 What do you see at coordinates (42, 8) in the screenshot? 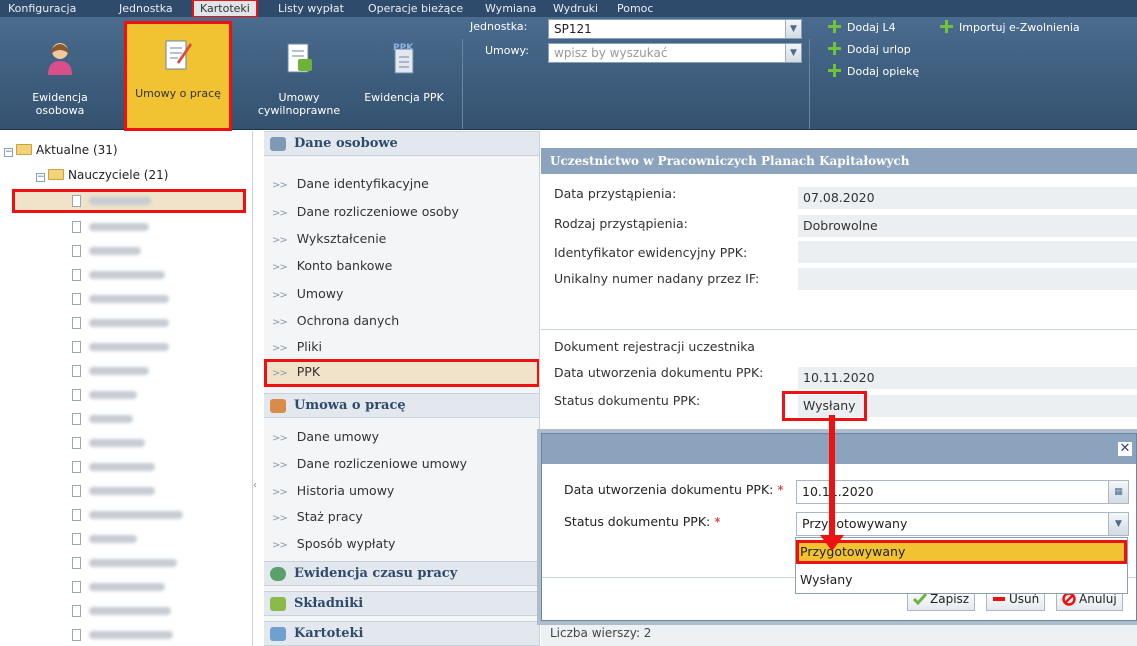
I see `menu-konfiguracja: Konfiguracja` at bounding box center [42, 8].